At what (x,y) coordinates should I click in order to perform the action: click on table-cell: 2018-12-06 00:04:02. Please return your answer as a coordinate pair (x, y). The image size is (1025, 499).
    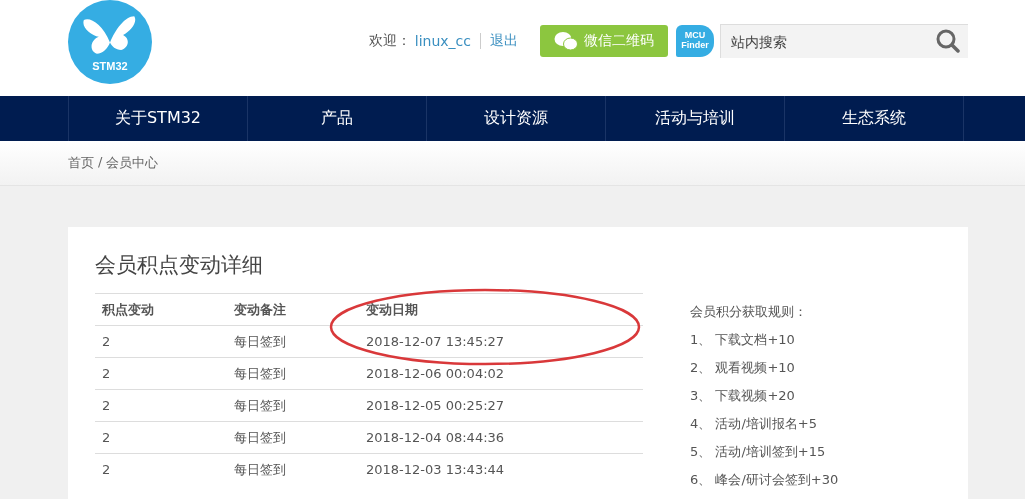
    Looking at the image, I should click on (501, 373).